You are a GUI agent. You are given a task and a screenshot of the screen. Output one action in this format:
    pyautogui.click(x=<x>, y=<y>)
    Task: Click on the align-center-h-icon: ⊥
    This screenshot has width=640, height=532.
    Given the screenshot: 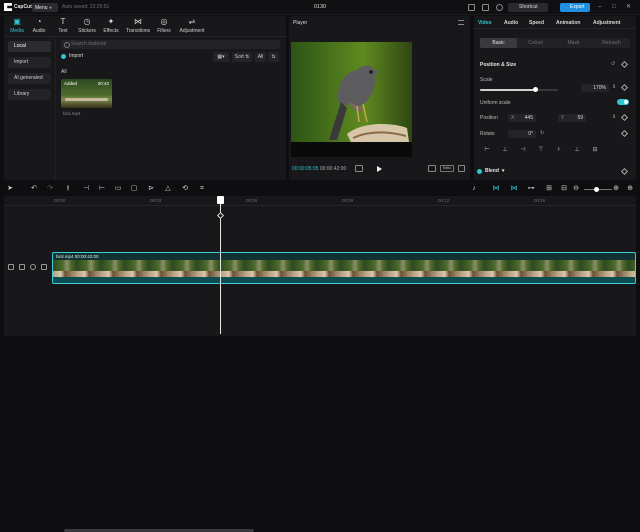 What is the action you would take?
    pyautogui.click(x=505, y=150)
    